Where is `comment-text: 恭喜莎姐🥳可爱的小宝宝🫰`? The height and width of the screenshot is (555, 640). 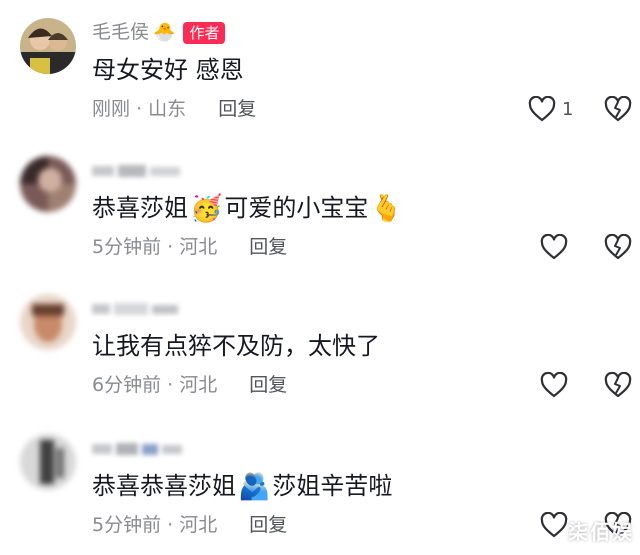 comment-text: 恭喜莎姐🥳可爱的小宝宝🫰 is located at coordinates (247, 209).